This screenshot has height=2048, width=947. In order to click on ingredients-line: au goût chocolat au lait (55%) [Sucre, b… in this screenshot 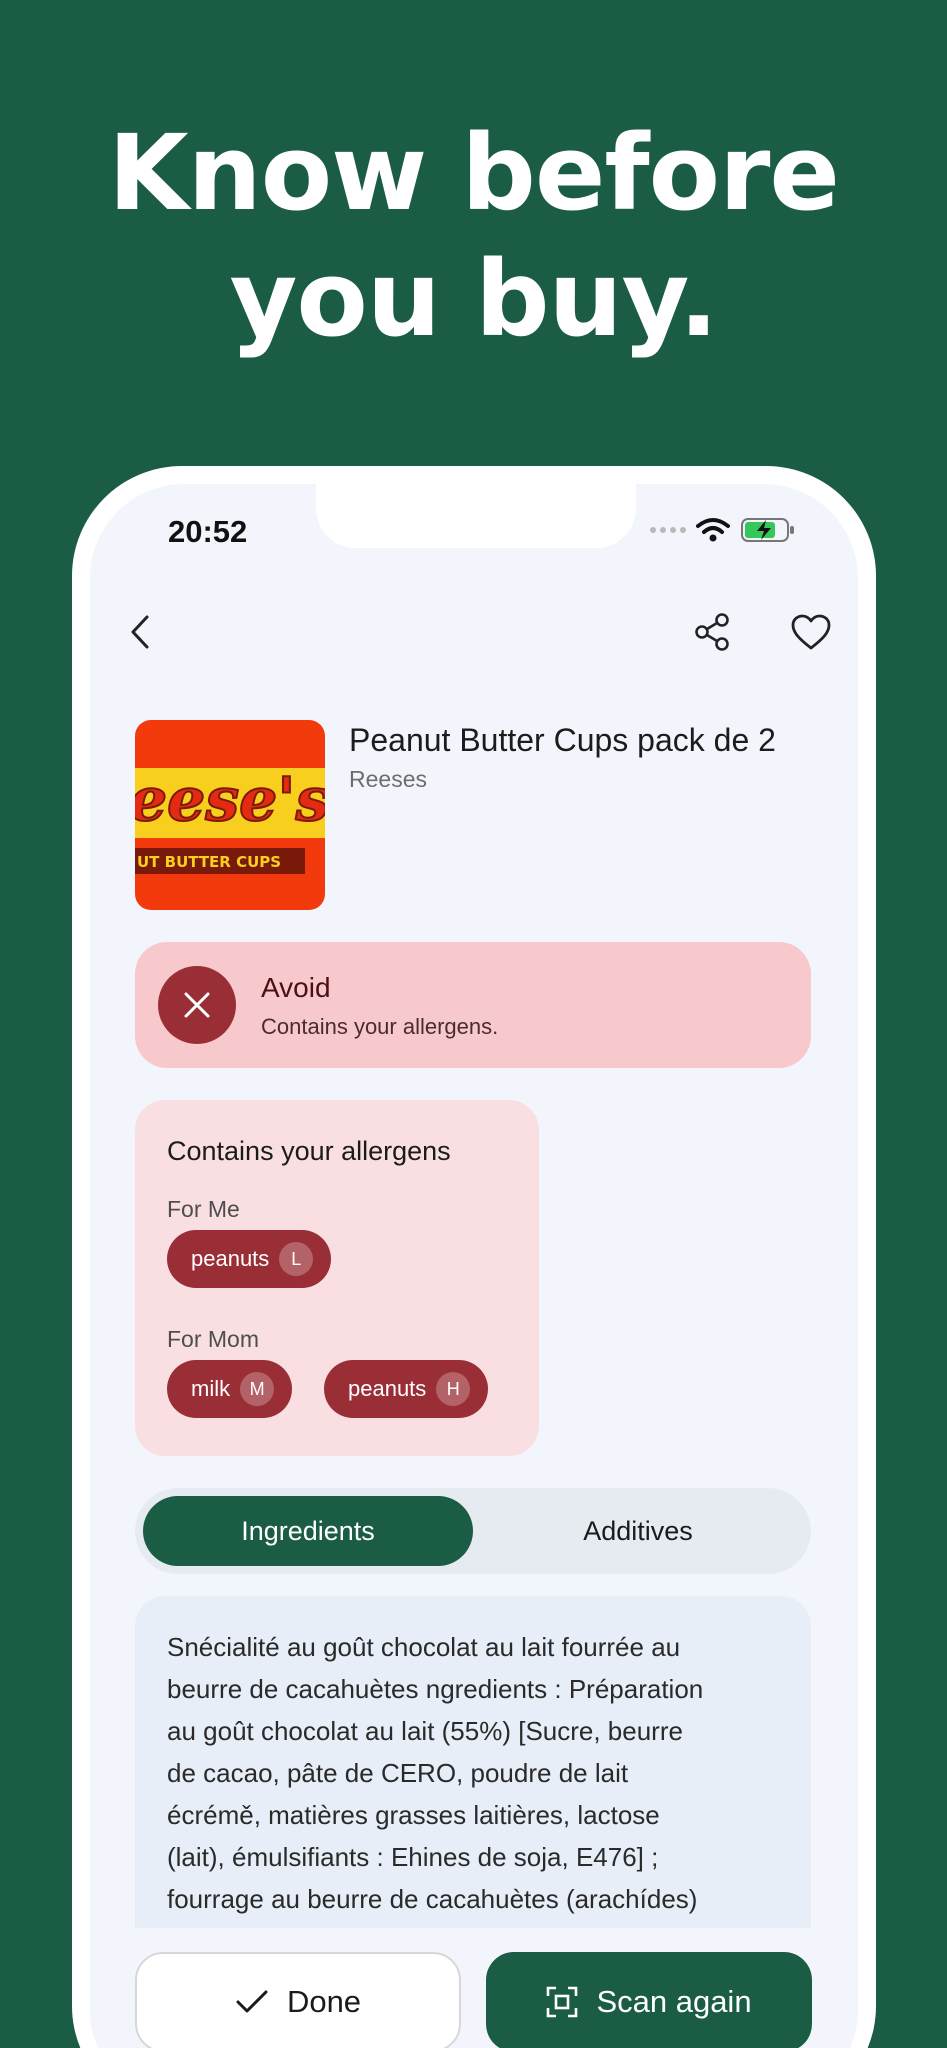, I will do `click(425, 1731)`.